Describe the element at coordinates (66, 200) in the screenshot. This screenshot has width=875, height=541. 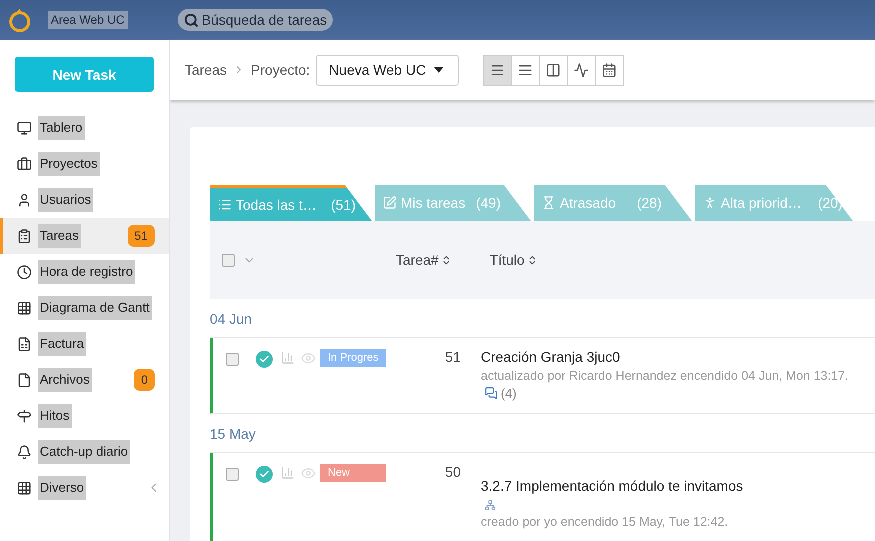
I see `sidebar-label: Usuarios` at that location.